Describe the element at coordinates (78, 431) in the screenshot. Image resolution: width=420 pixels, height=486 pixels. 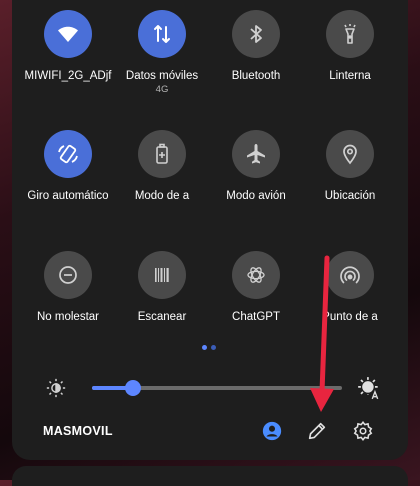
I see `carrier-name: MASMOVIL` at that location.